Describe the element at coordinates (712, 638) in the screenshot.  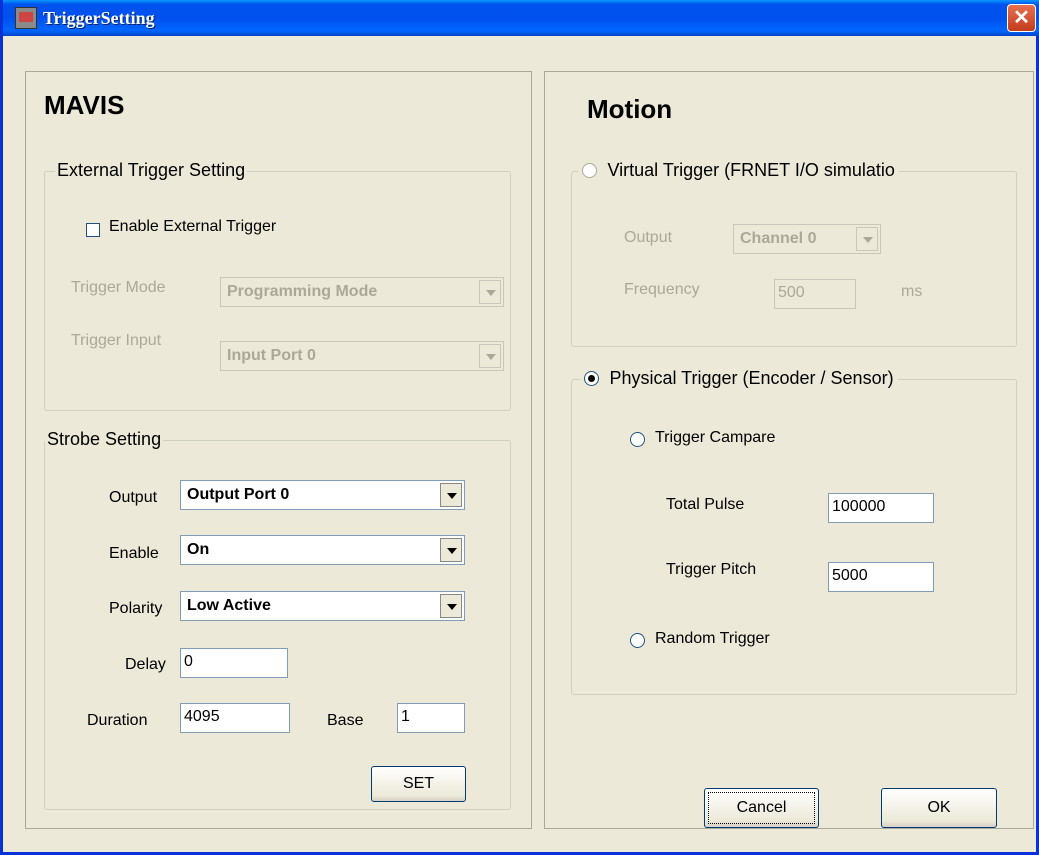
I see `random-trigger-label: Random Trigger` at that location.